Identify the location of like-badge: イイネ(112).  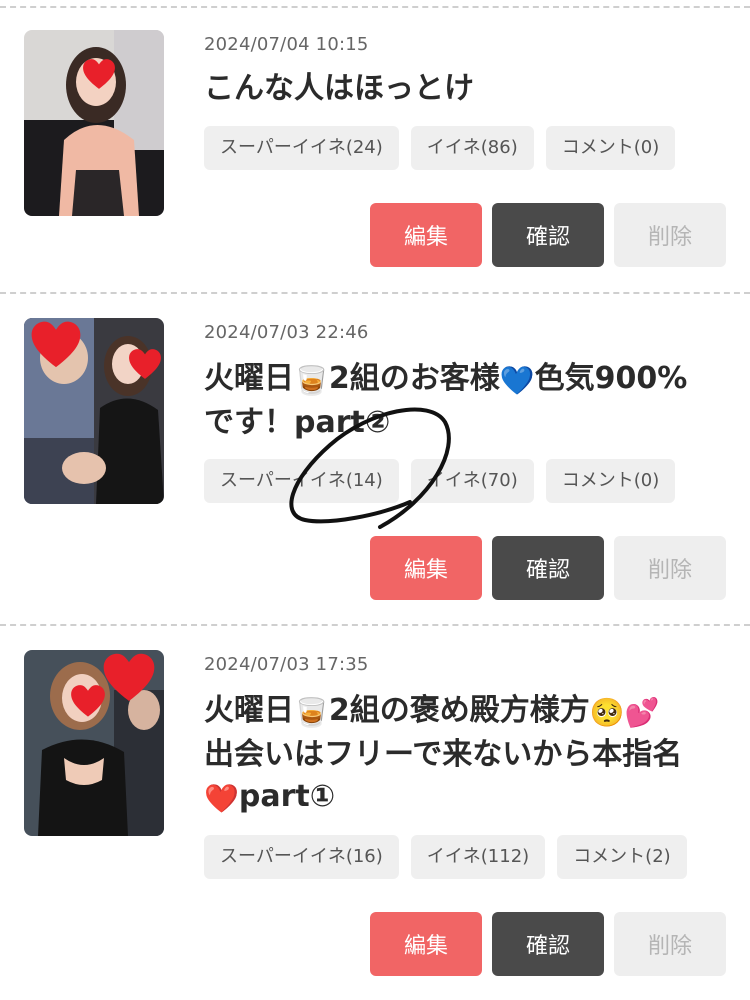
(478, 857).